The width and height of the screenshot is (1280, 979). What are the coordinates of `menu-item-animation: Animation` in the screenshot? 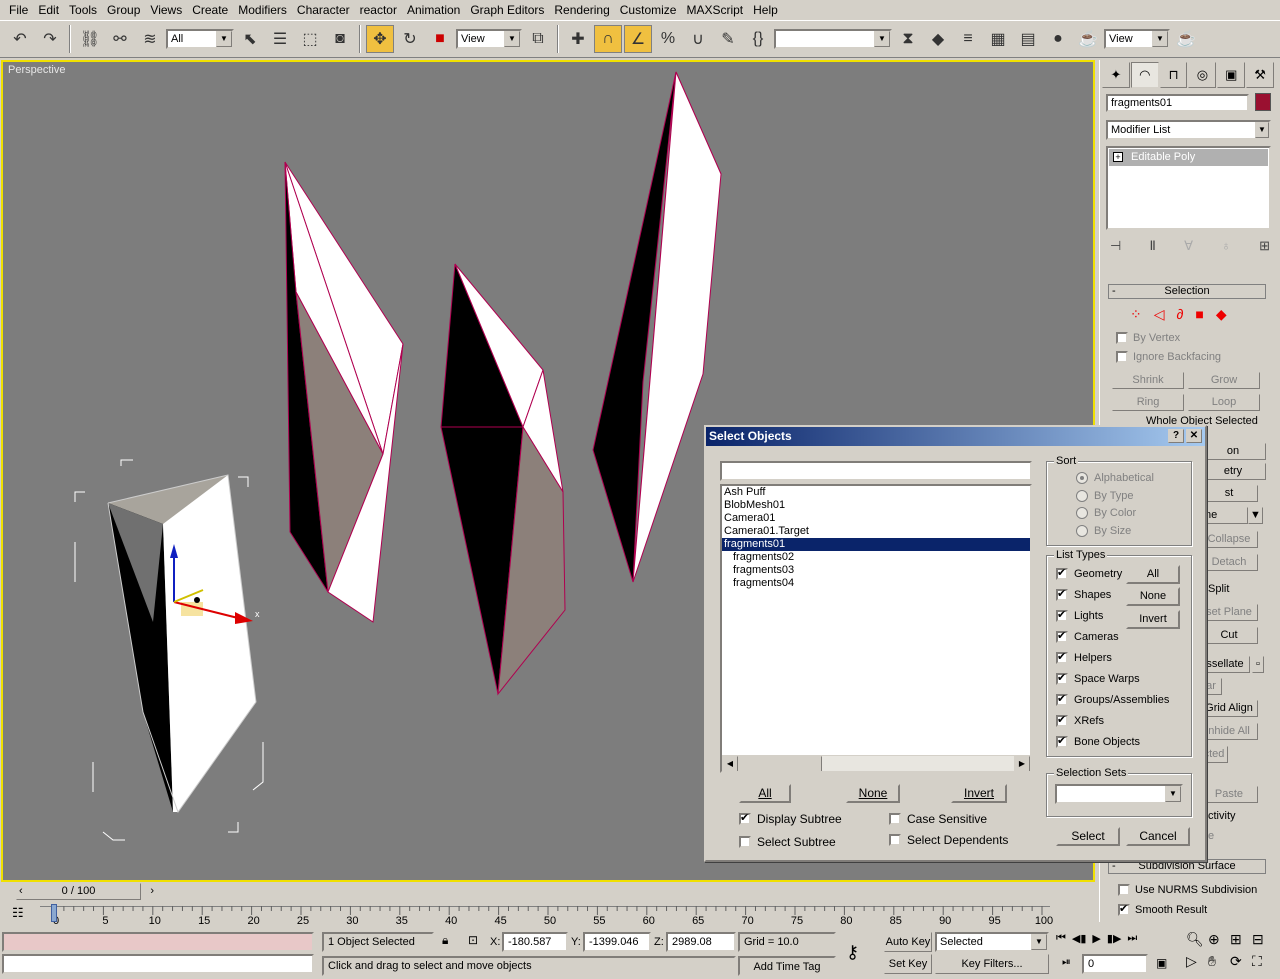 It's located at (433, 10).